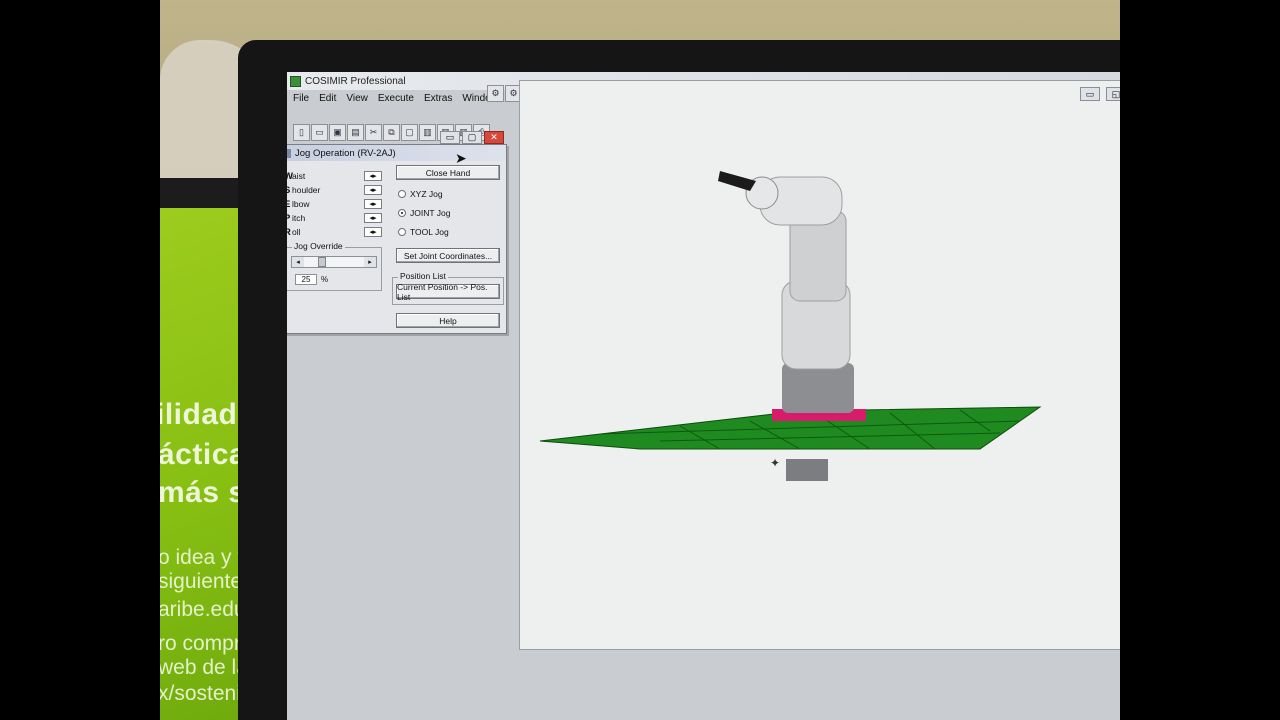  What do you see at coordinates (334, 176) in the screenshot?
I see `axis-row-waist: W aist ◂▸` at bounding box center [334, 176].